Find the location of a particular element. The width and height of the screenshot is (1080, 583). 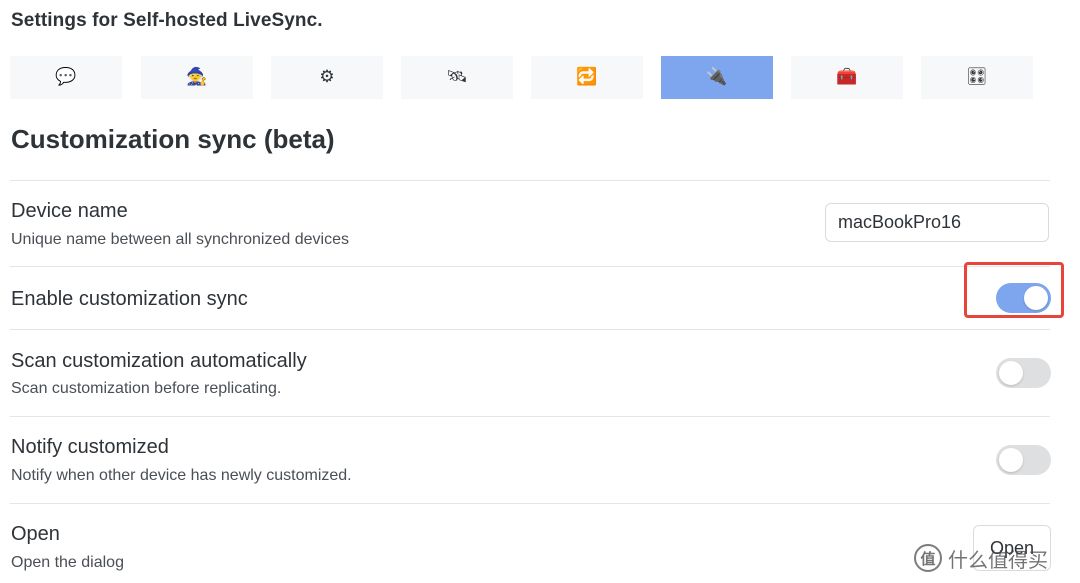

gear-icon: ⚙ is located at coordinates (327, 77).